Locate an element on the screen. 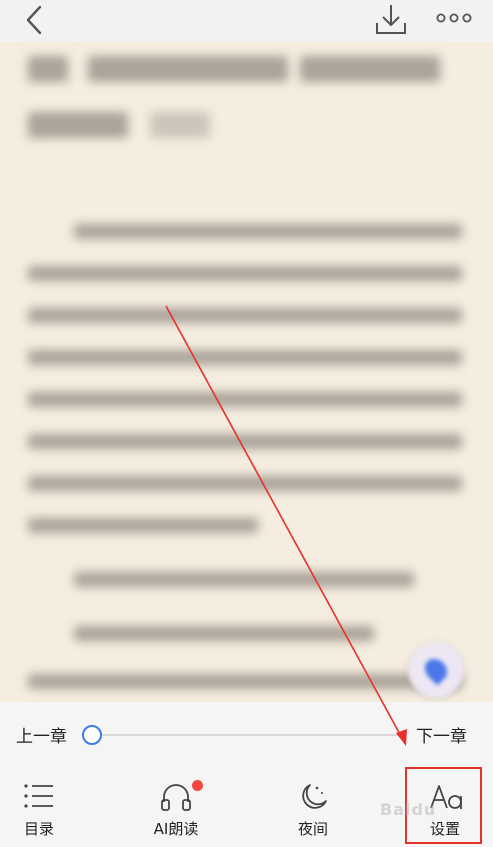 The width and height of the screenshot is (493, 847). toolbar-item-label: 目录 is located at coordinates (38, 829).